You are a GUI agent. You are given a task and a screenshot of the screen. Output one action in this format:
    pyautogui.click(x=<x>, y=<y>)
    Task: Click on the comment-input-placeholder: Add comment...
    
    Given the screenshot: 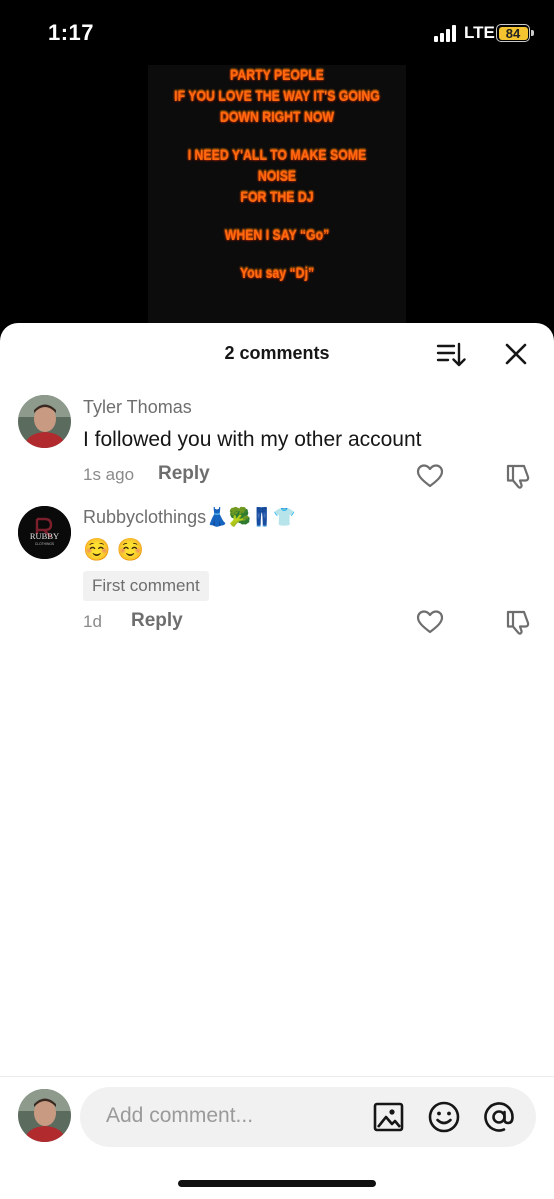 What is the action you would take?
    pyautogui.click(x=180, y=1115)
    